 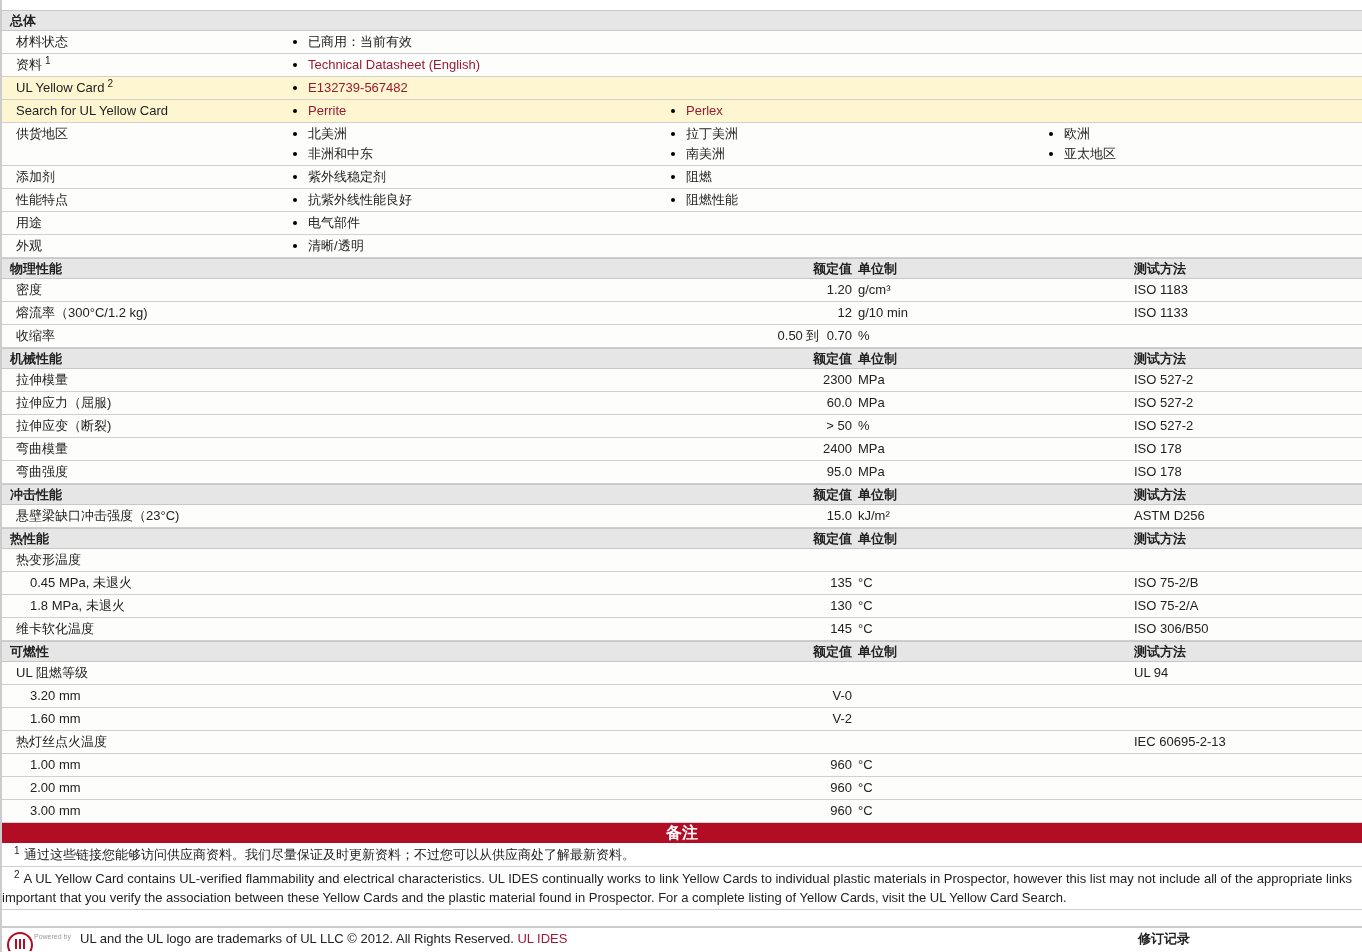 I want to click on list-item-text: 阻燃性能, so click(x=712, y=200).